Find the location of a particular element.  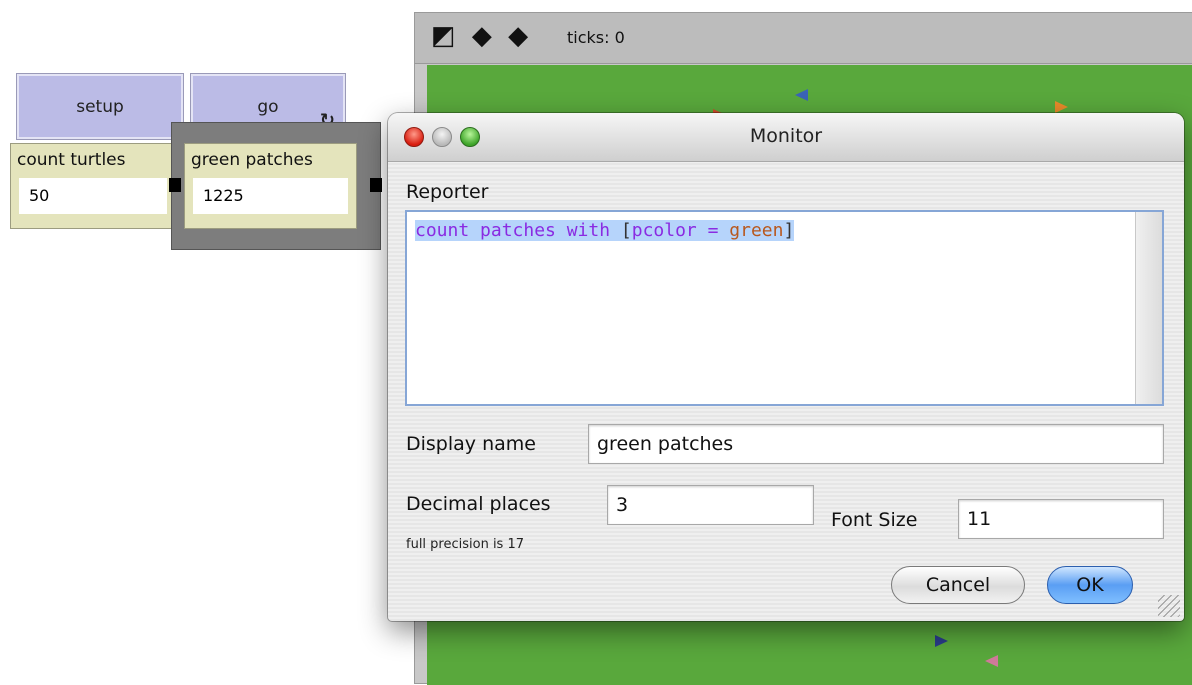

dialog-title: Monitor is located at coordinates (786, 136).